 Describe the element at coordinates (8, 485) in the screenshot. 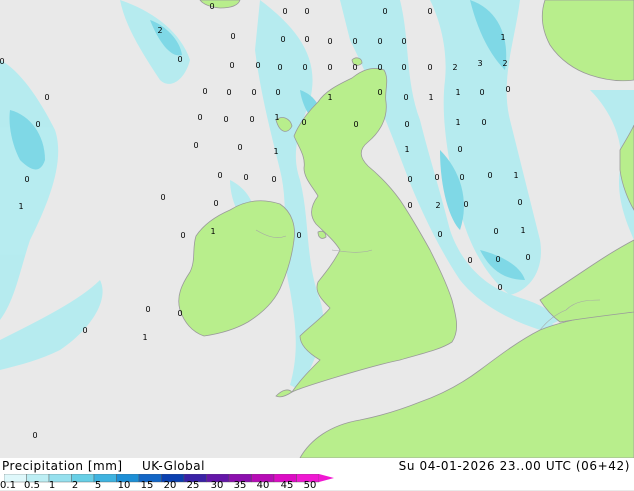

I see `scale-label: 0.1` at that location.